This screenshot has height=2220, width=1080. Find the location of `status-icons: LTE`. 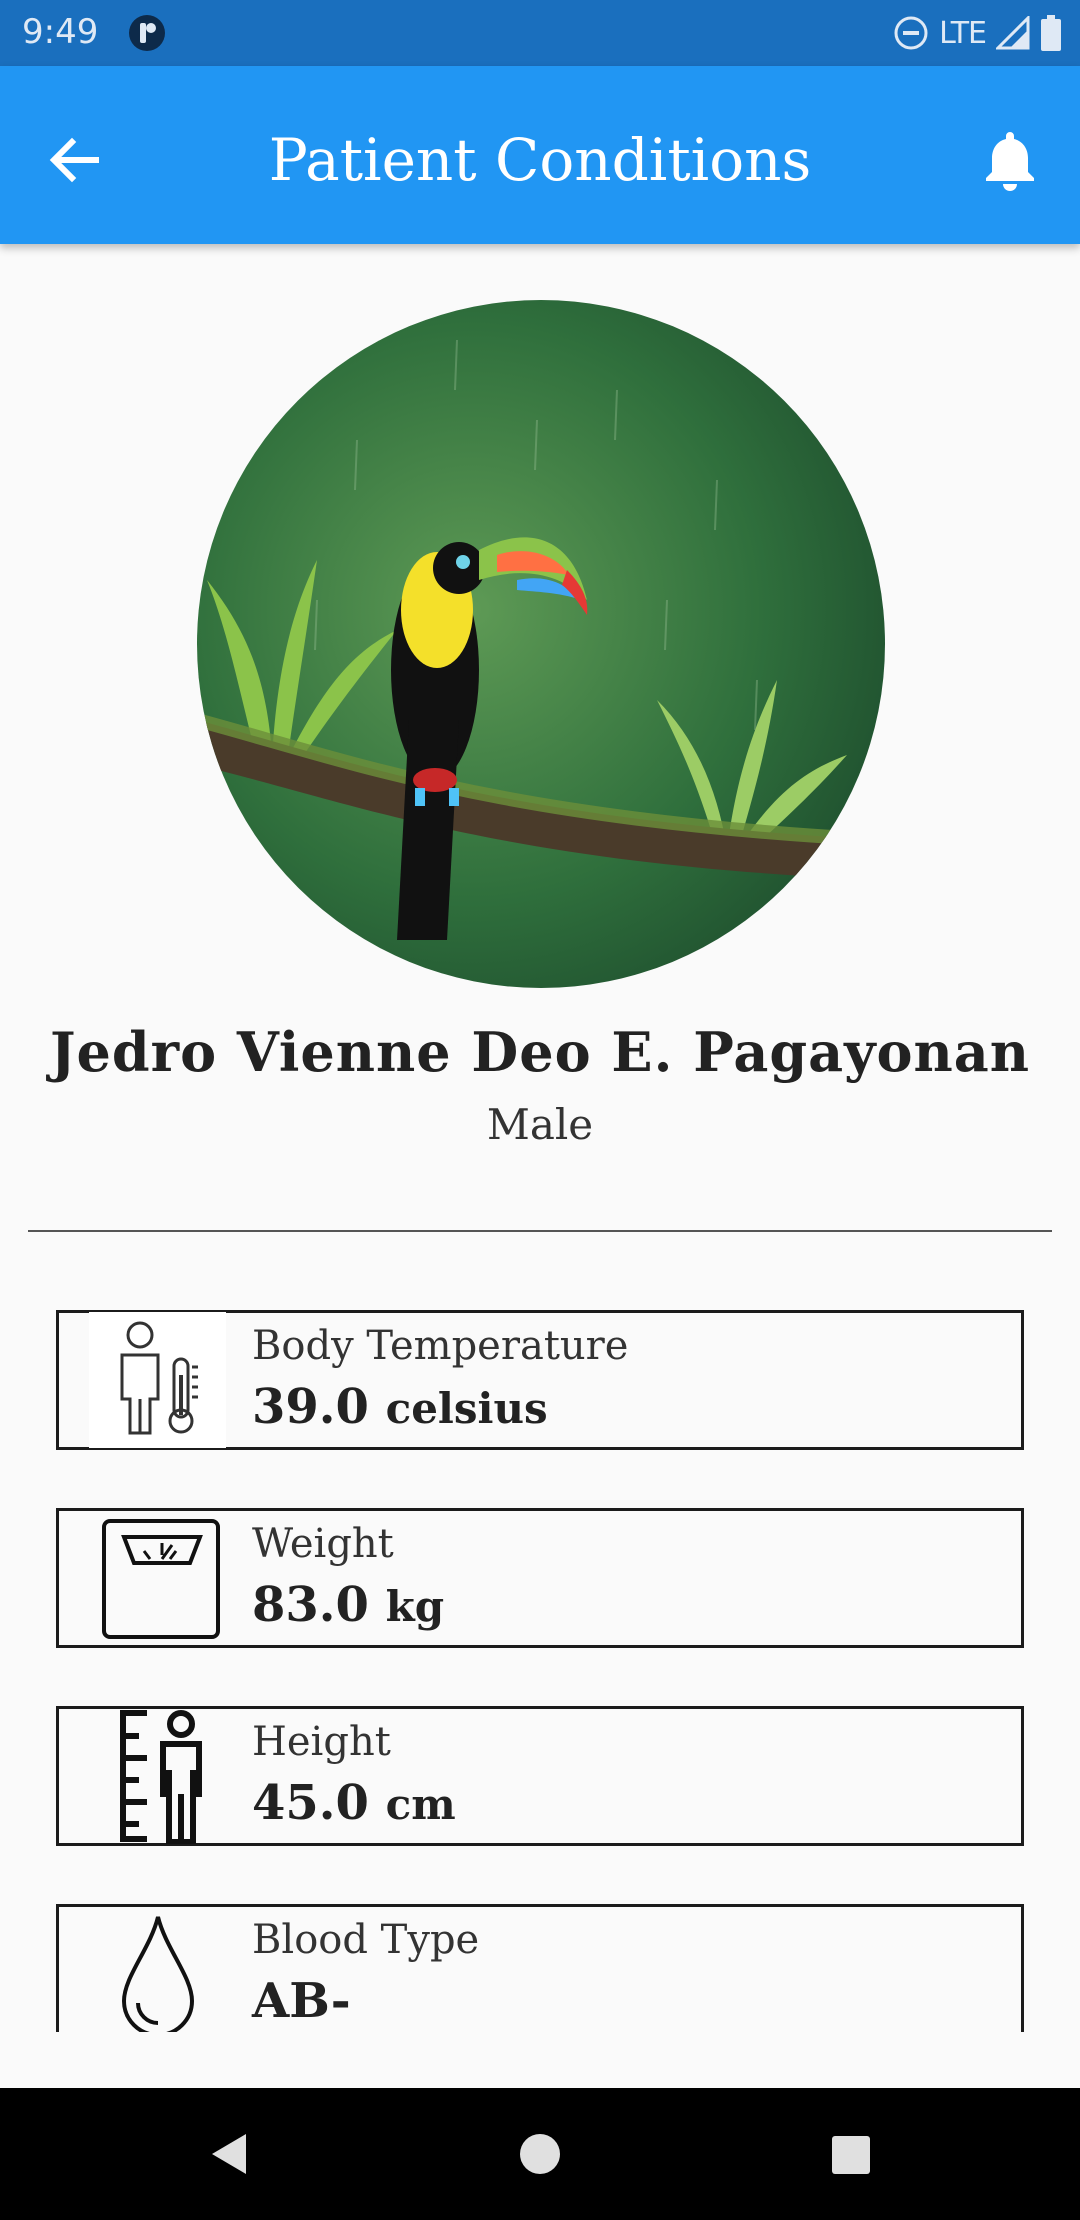

status-icons: LTE is located at coordinates (977, 33).